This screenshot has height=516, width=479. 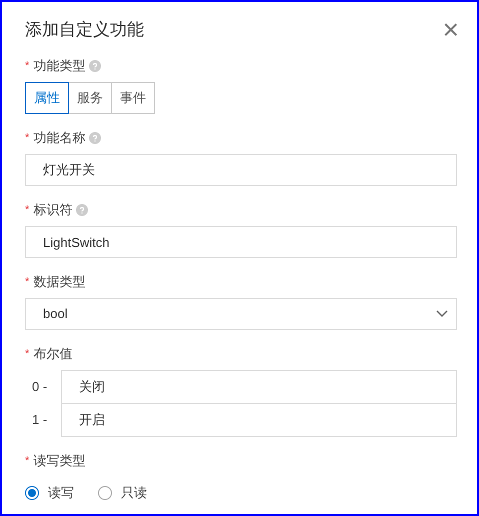 I want to click on chevron-icon, so click(x=442, y=314).